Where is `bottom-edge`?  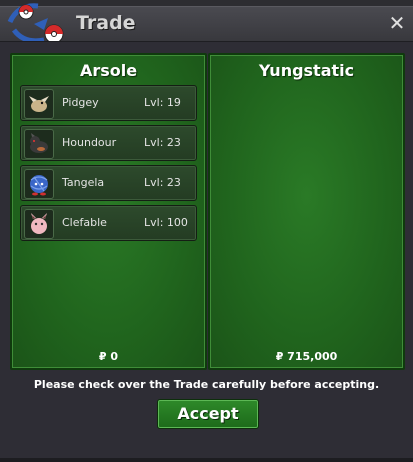 bottom-edge is located at coordinates (206, 460).